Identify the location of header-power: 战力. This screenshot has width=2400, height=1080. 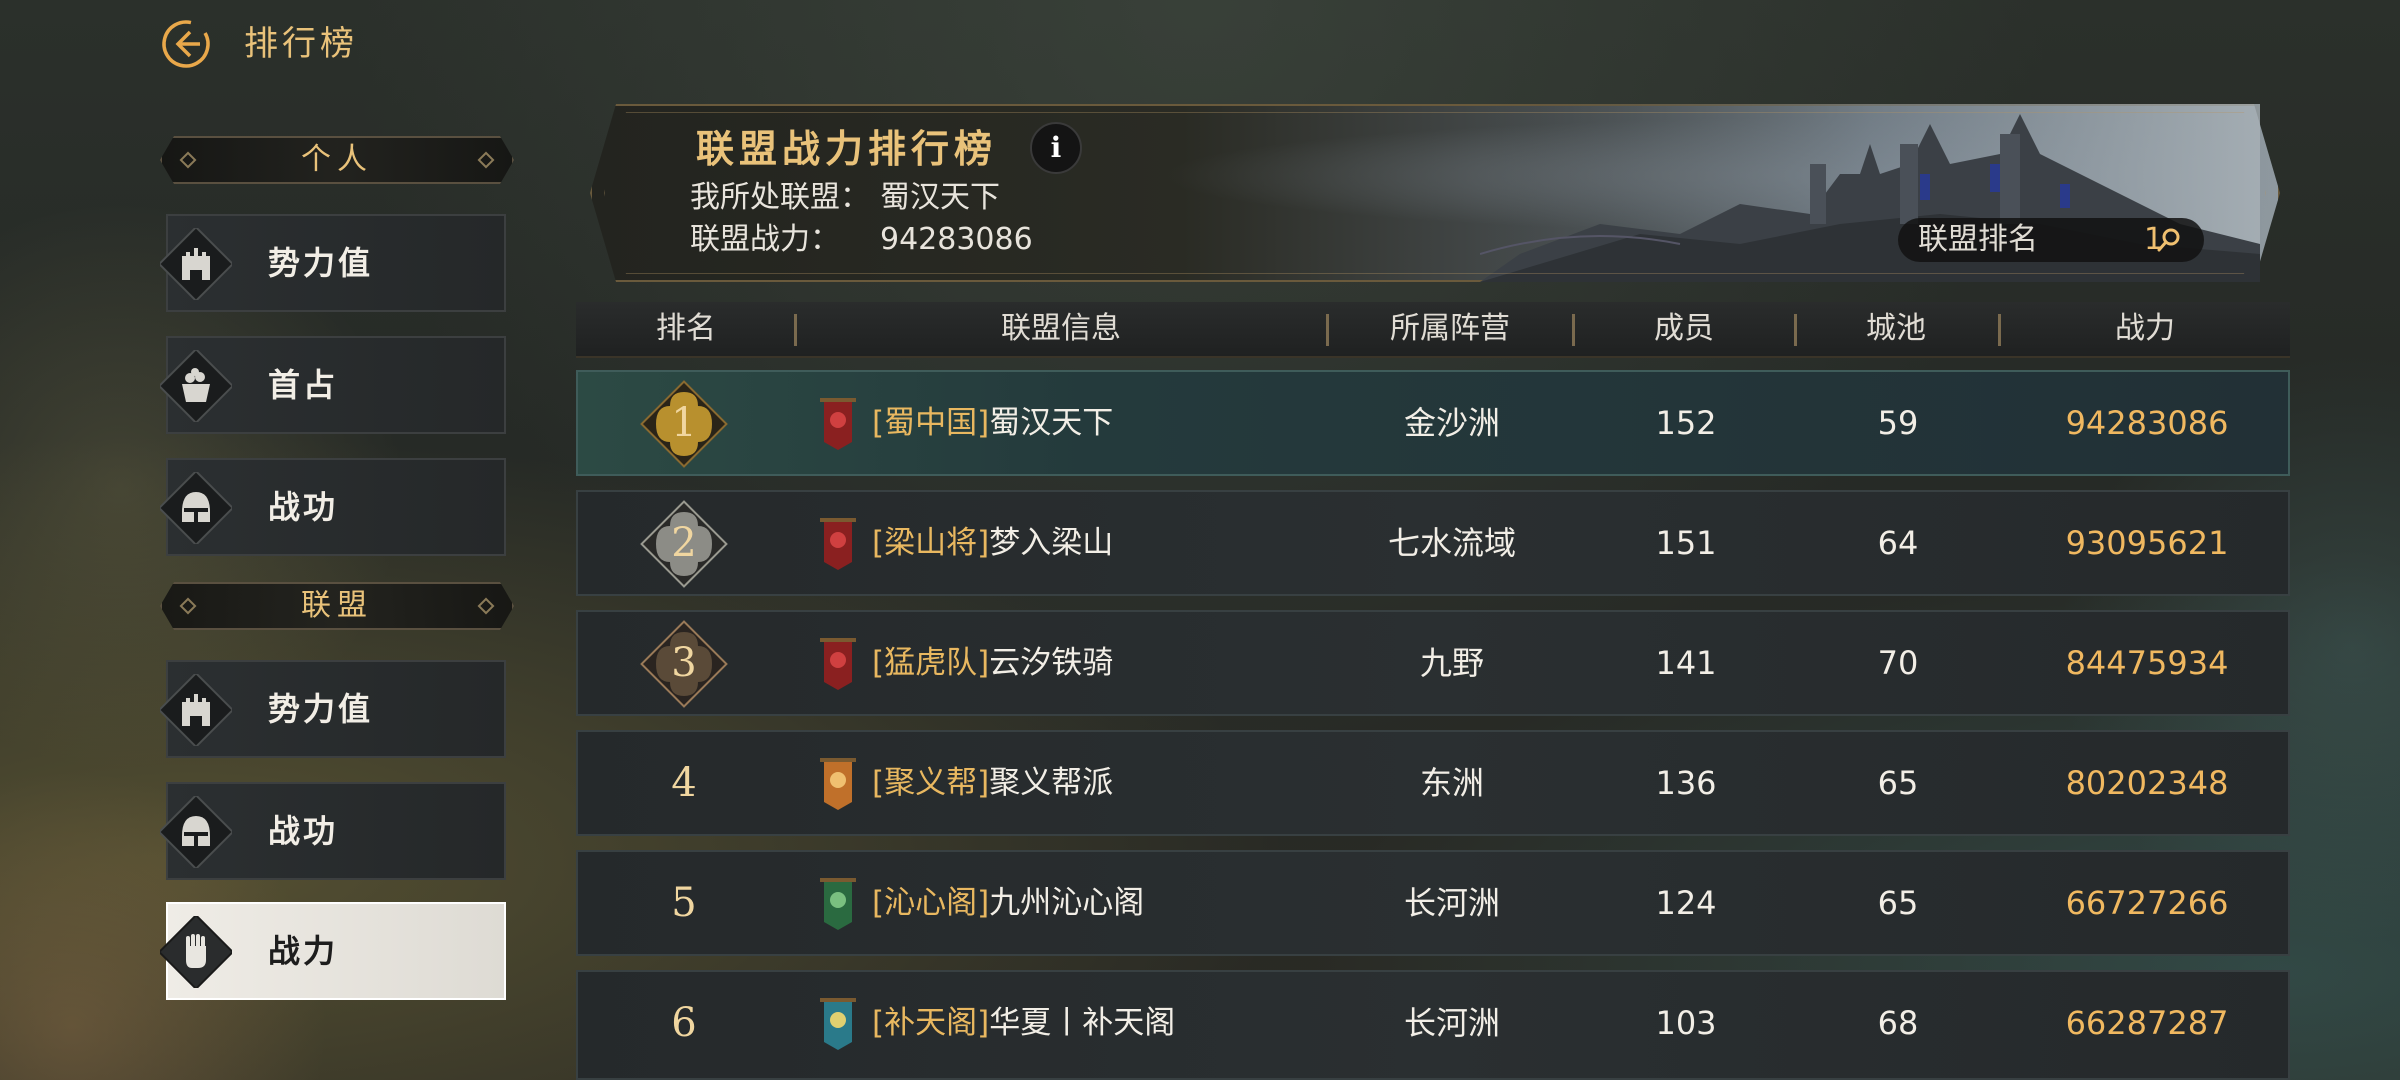
(2145, 328).